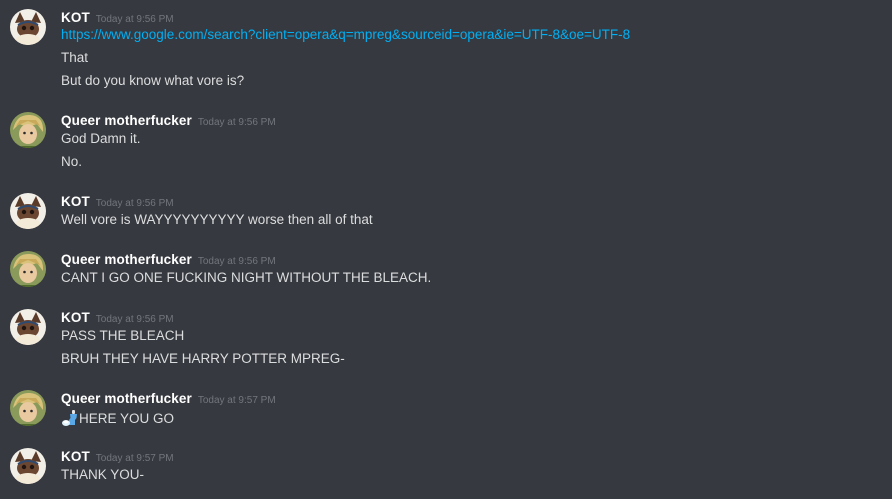 The height and width of the screenshot is (499, 892). Describe the element at coordinates (203, 358) in the screenshot. I see `message-text: BRUH THEY HAVE HARRY POTTER MPREG-` at that location.